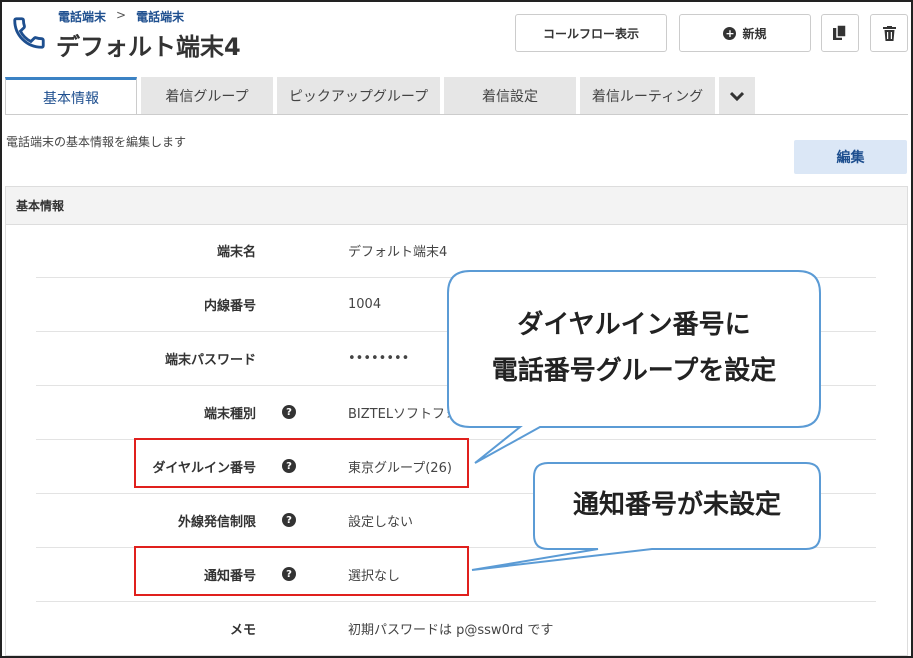 The image size is (913, 658). Describe the element at coordinates (634, 325) in the screenshot. I see `dialin-callout-line1: ダイヤルイン番号に` at that location.